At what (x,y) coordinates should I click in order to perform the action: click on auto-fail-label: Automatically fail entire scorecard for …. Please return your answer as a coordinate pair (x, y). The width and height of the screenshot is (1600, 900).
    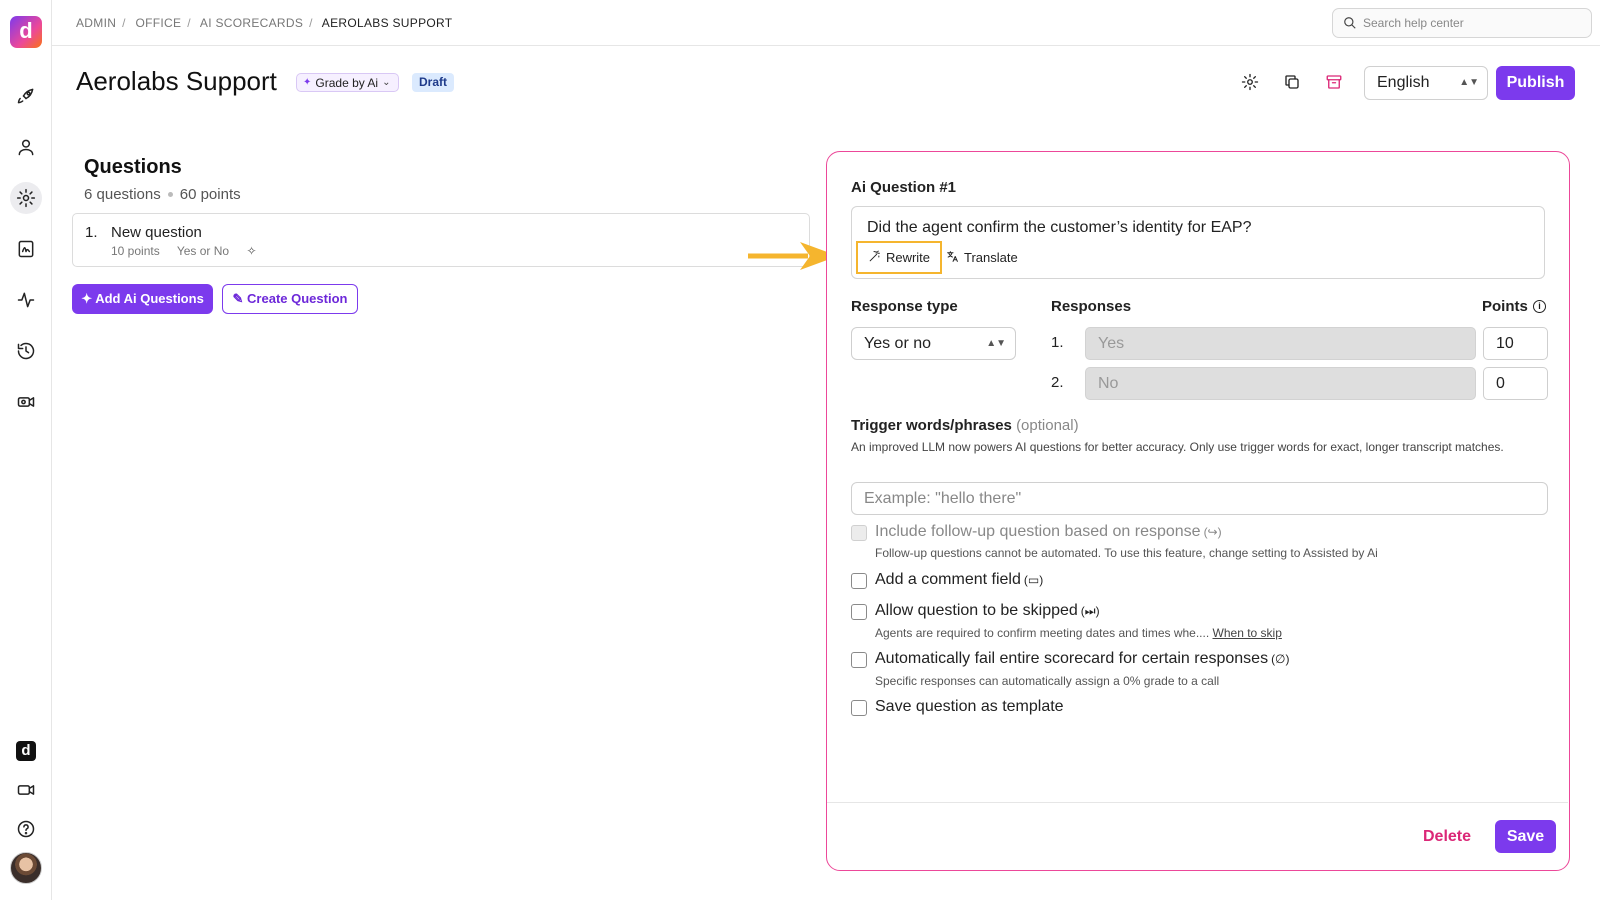
    Looking at the image, I should click on (1082, 659).